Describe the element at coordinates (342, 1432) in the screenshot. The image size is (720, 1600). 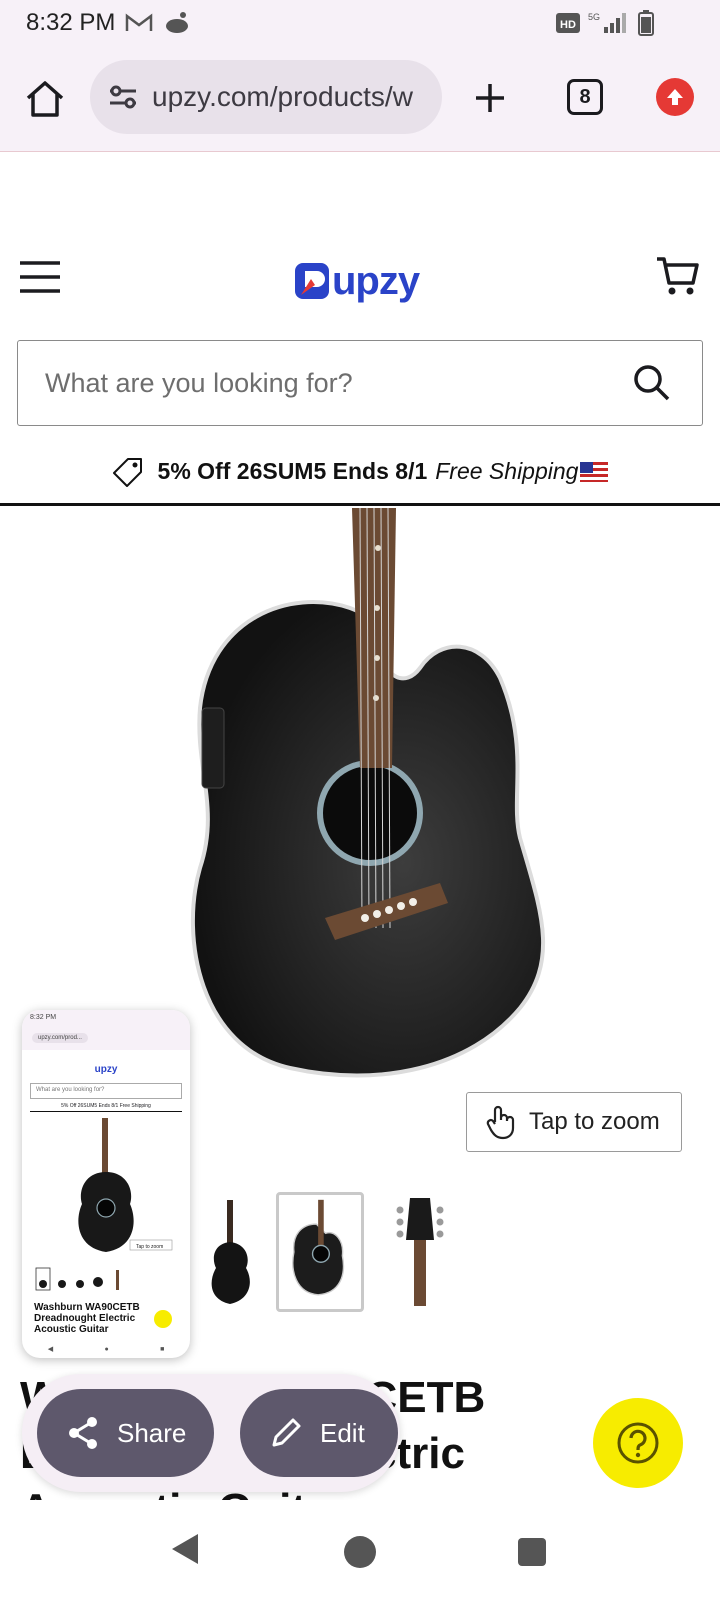
I see `edit-label: Edit` at that location.